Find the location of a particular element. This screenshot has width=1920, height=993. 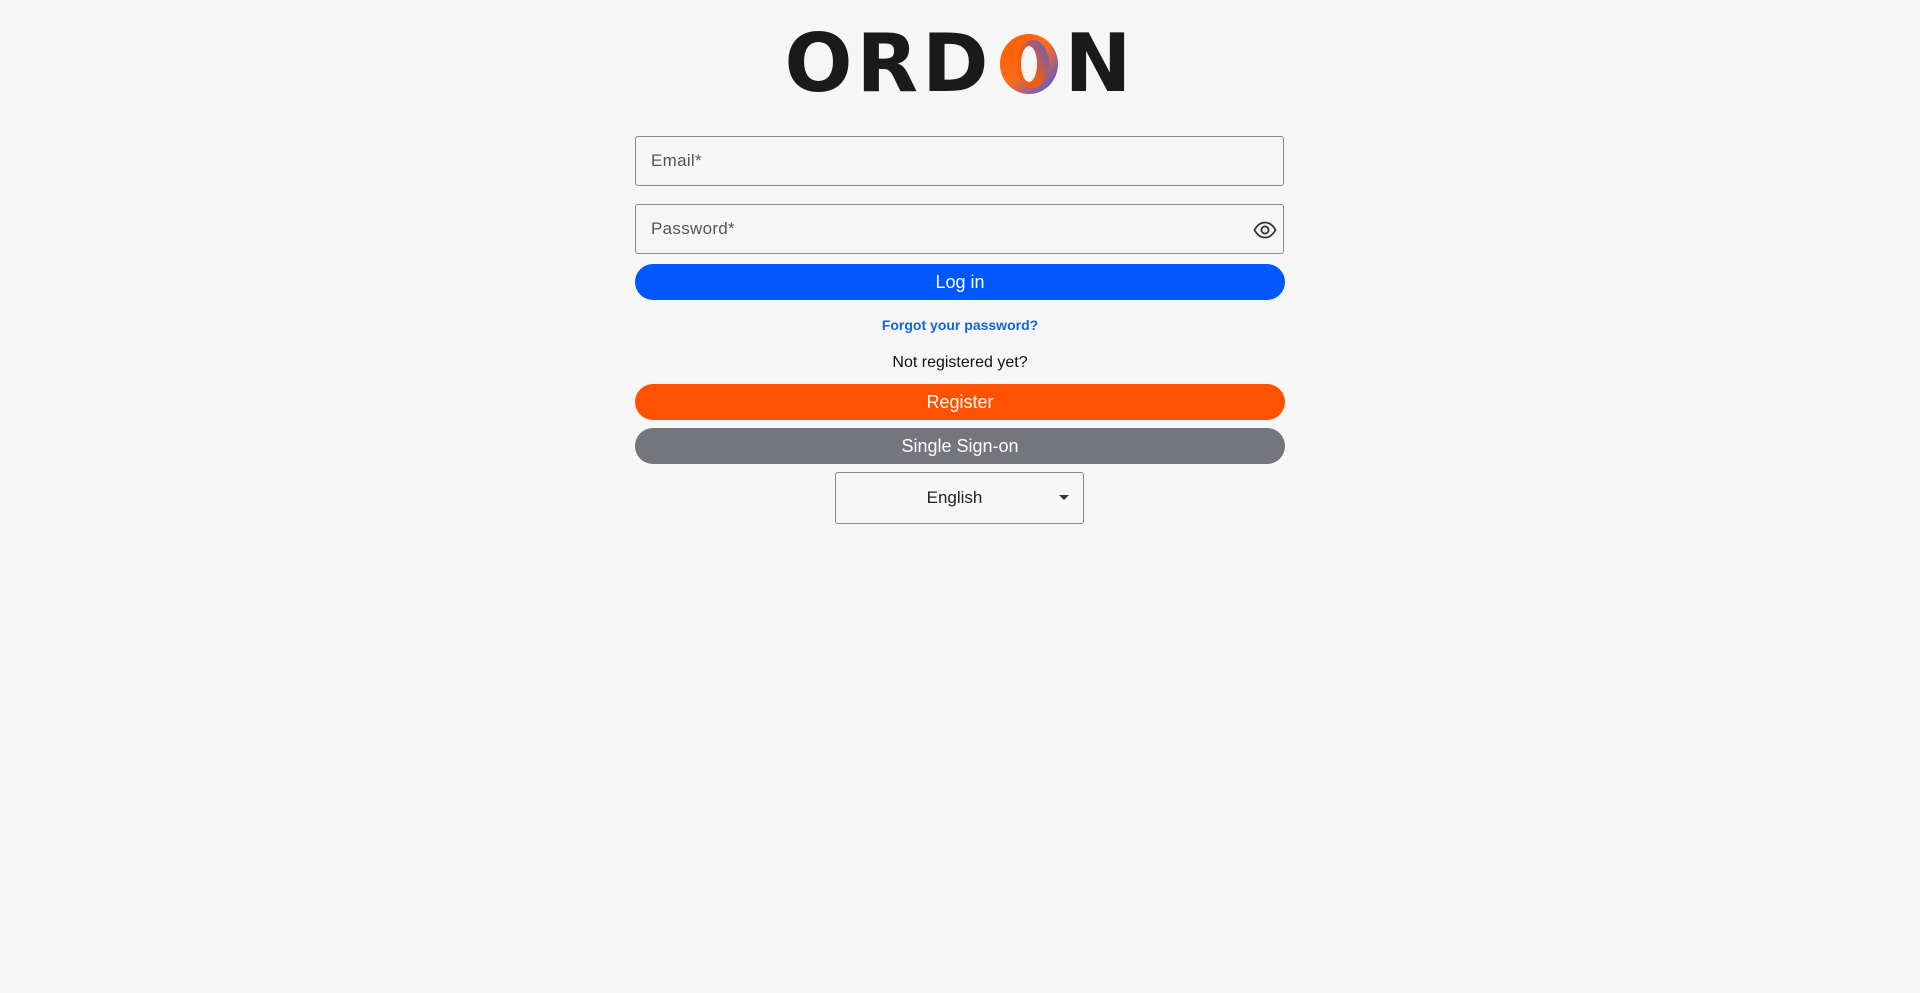

email-input is located at coordinates (959, 161).